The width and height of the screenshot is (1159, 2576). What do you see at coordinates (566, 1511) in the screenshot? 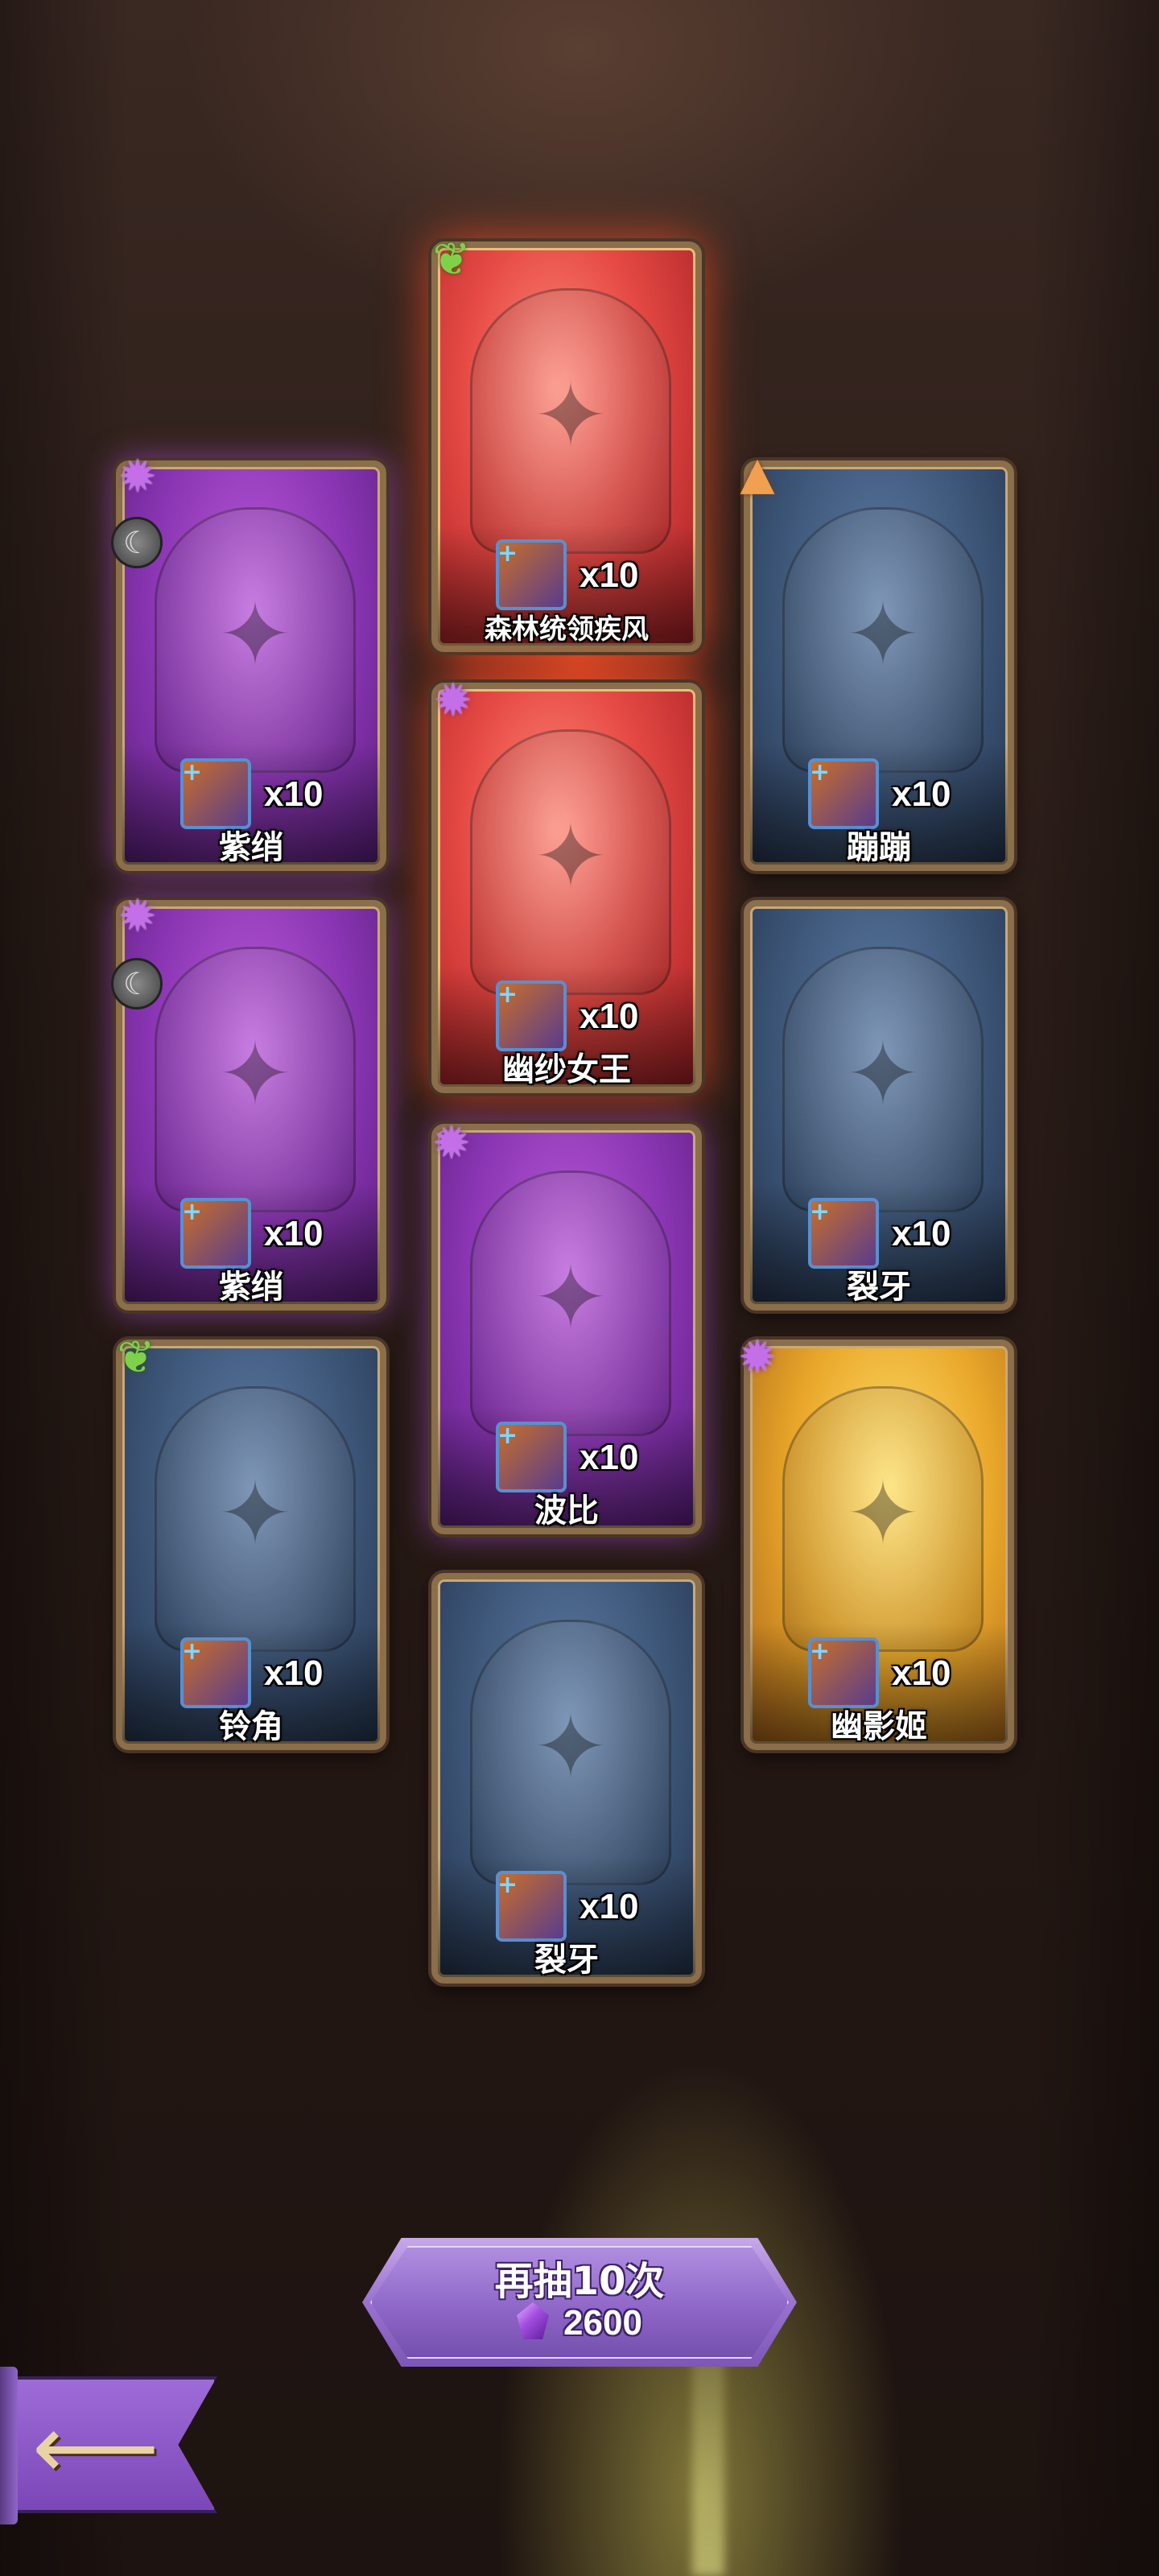
I see `hero-name: 波比` at bounding box center [566, 1511].